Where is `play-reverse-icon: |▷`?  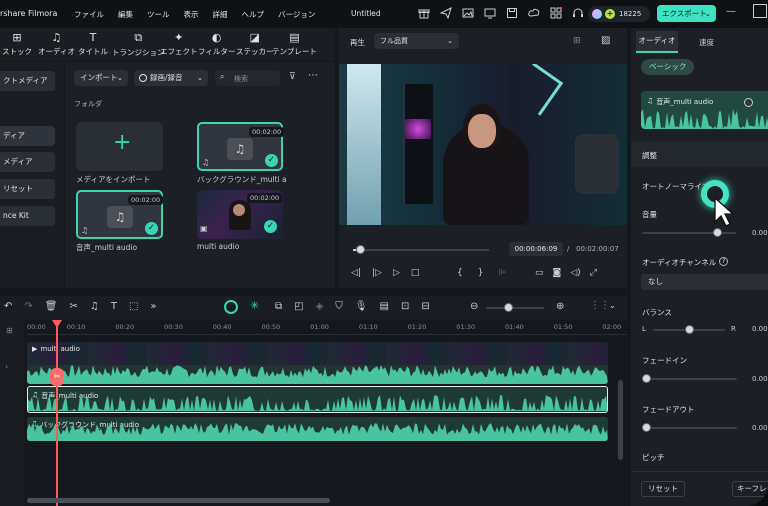 play-reverse-icon: |▷ is located at coordinates (377, 273).